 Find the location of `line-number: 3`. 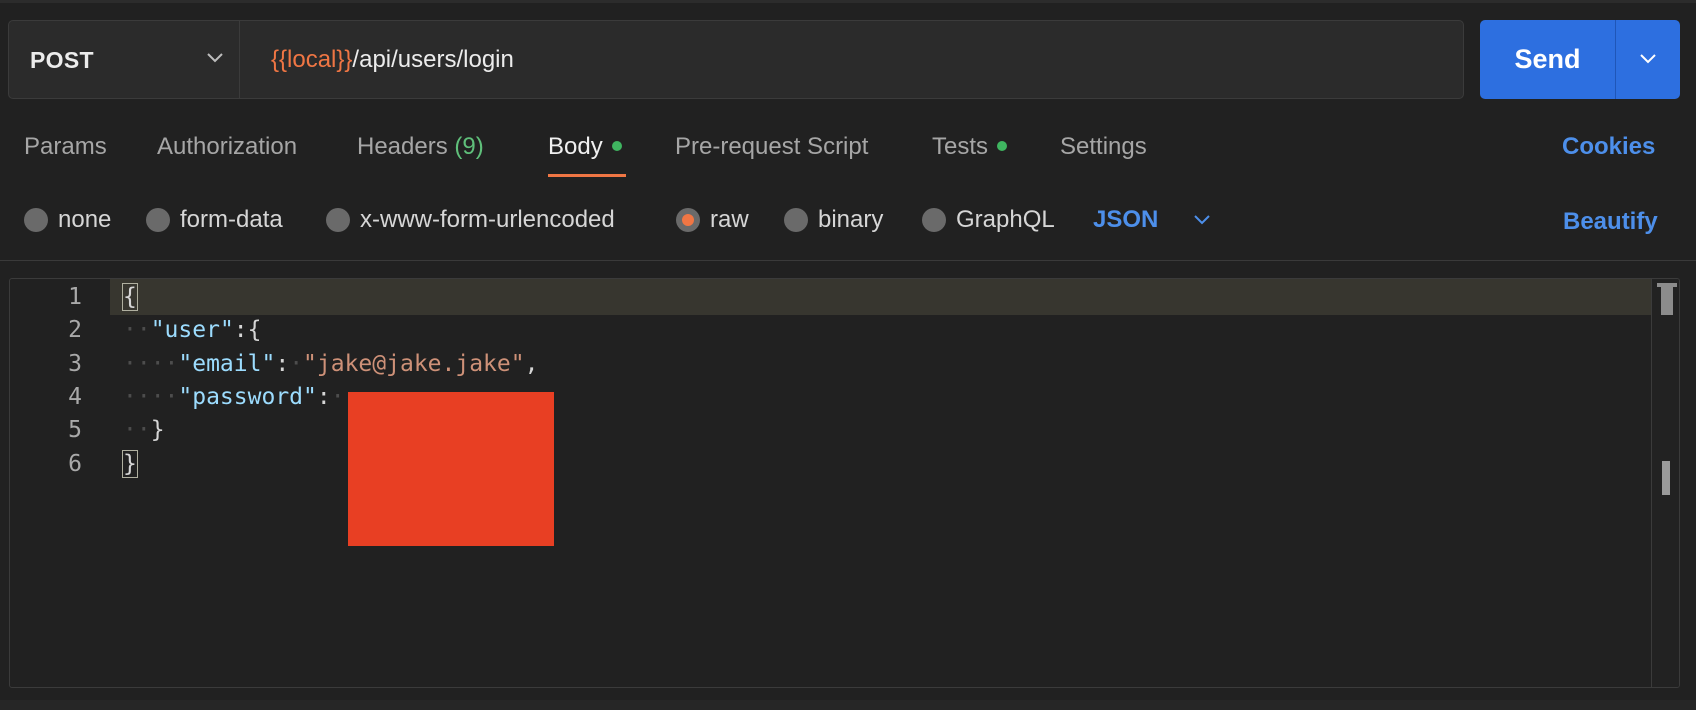

line-number: 3 is located at coordinates (75, 363).